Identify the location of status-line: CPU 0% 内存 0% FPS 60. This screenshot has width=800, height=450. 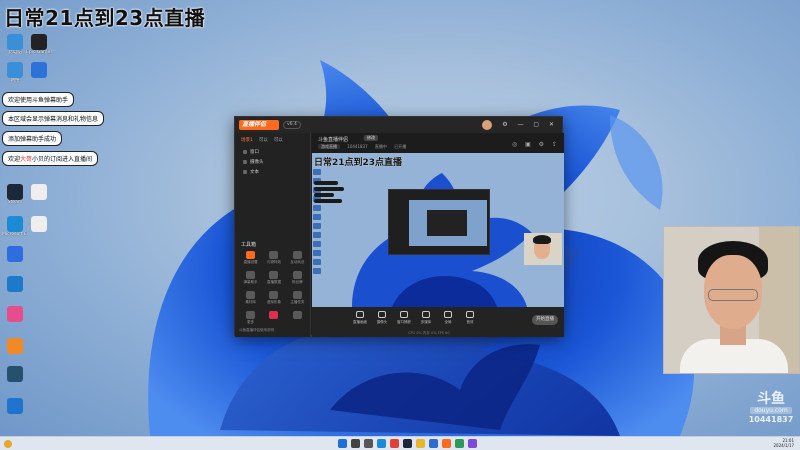
(429, 333).